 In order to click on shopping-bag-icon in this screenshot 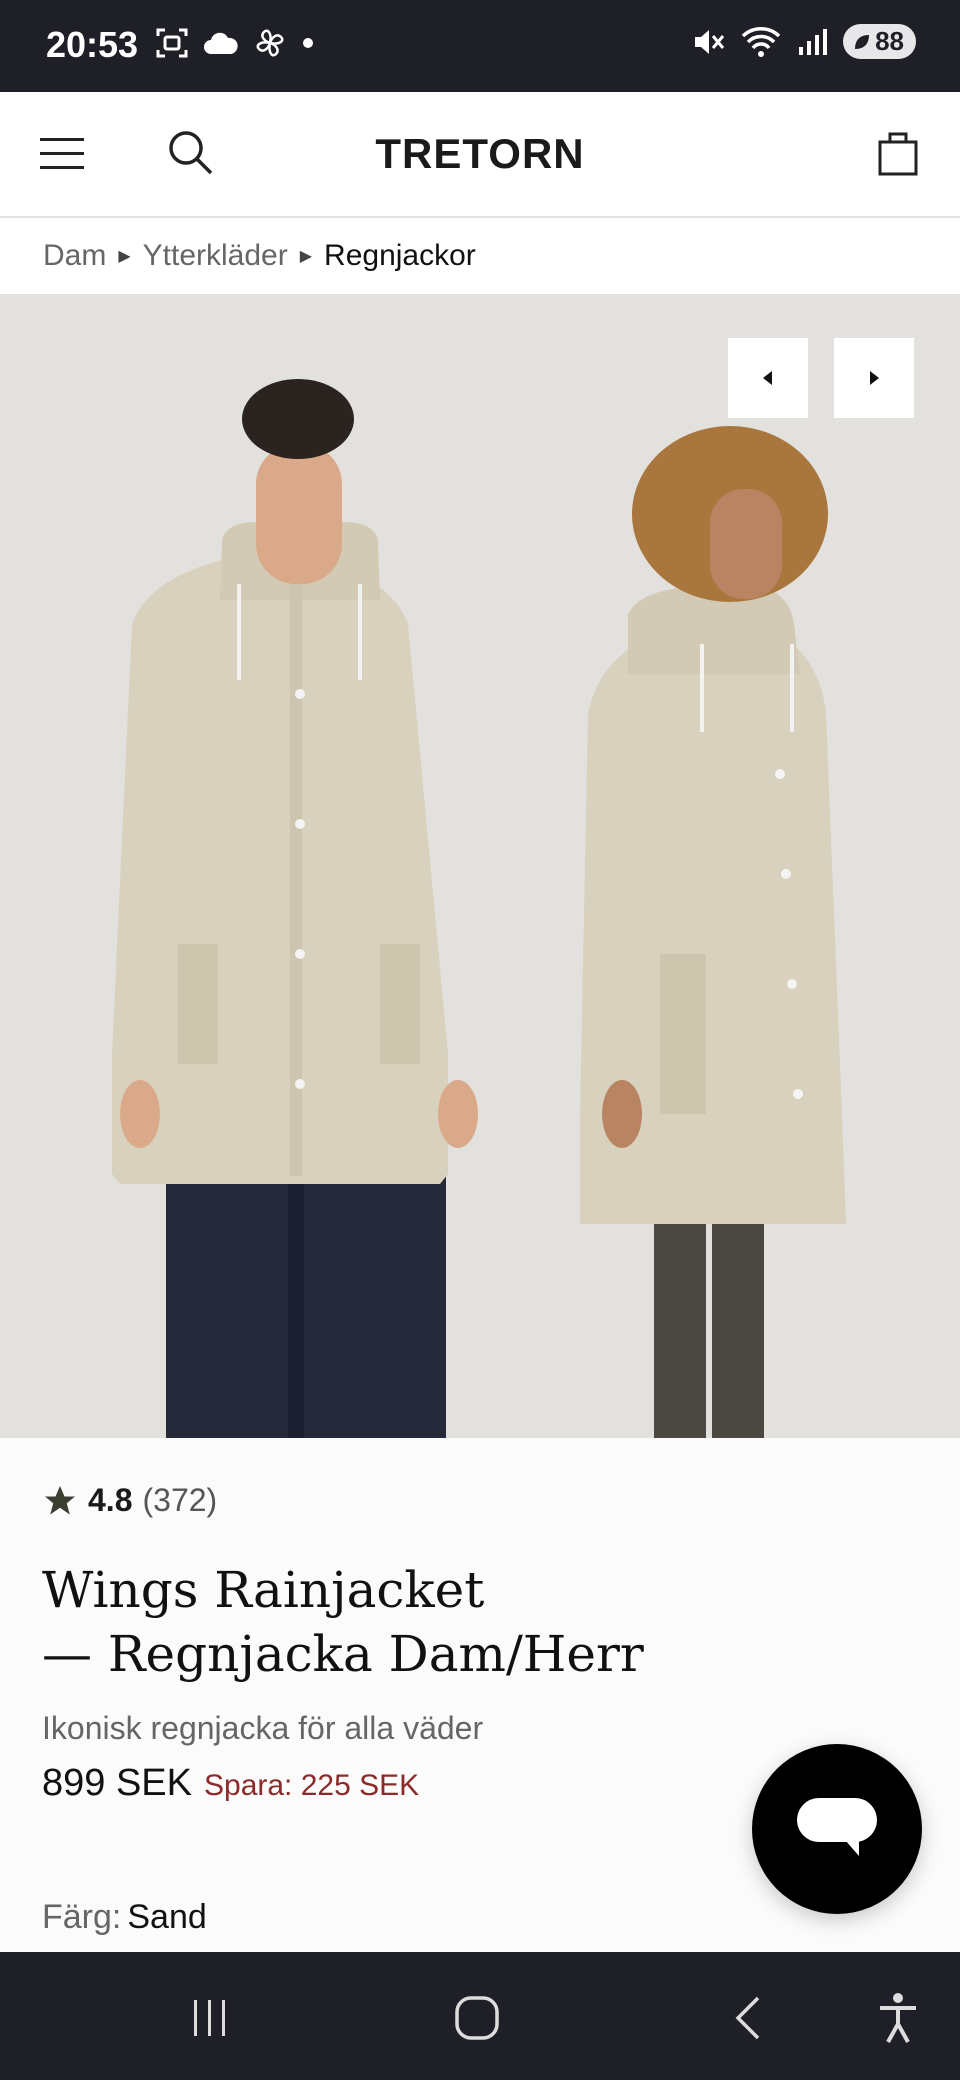, I will do `click(898, 154)`.